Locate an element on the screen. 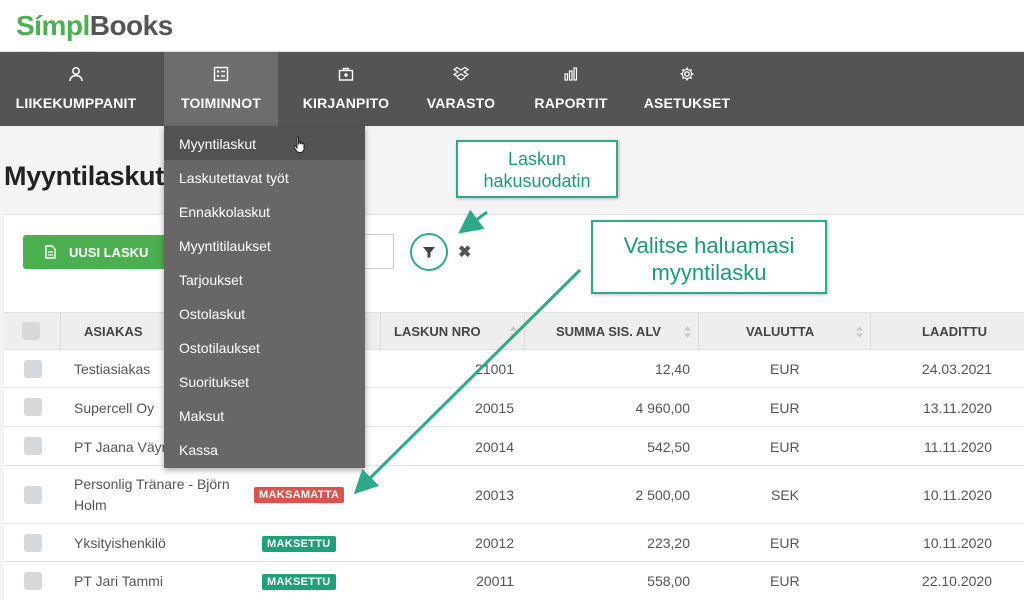  row-sum: 4 960,00 is located at coordinates (663, 408).